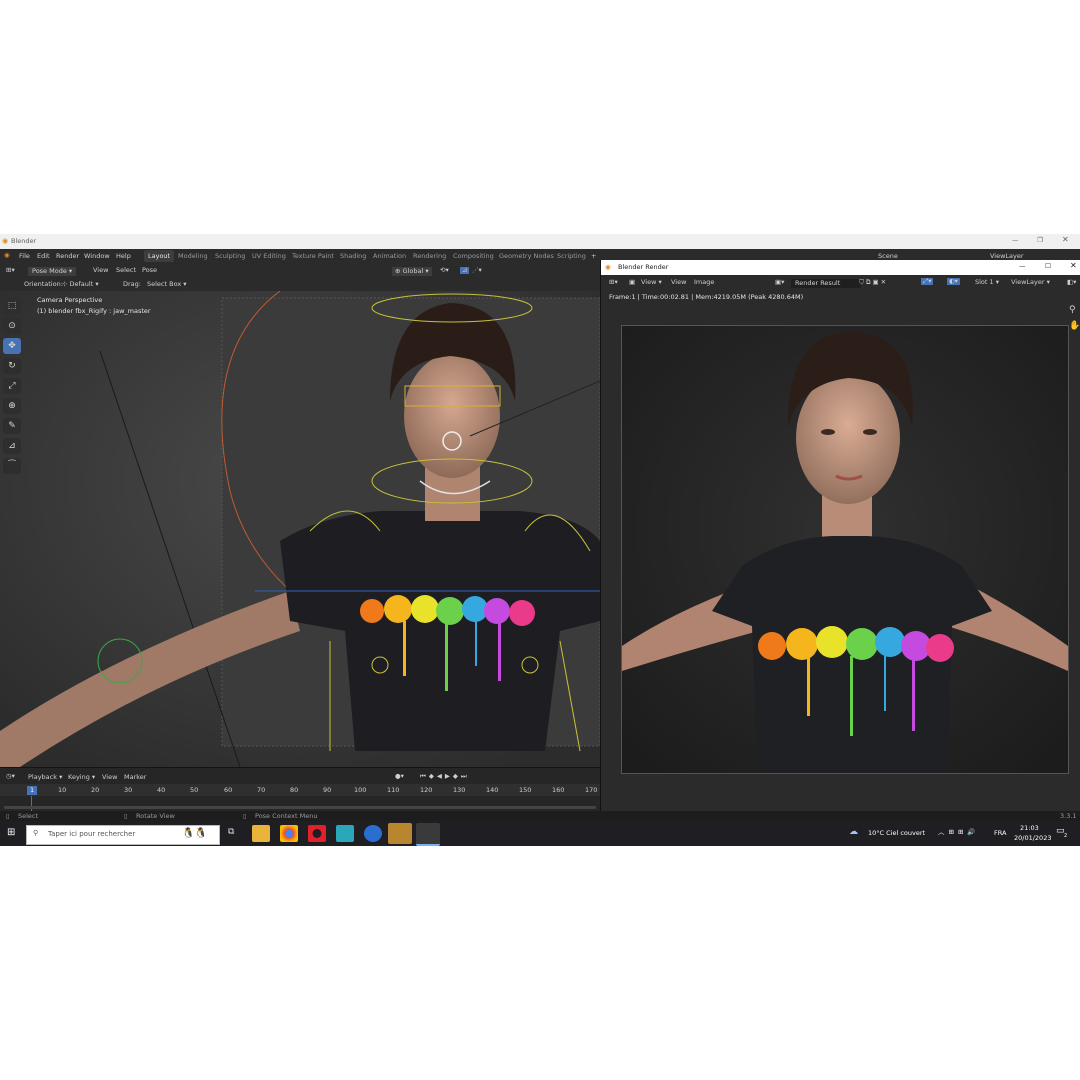 This screenshot has height=1080, width=1080. What do you see at coordinates (12, 446) in the screenshot?
I see `measure-tool-icon: ⊿` at bounding box center [12, 446].